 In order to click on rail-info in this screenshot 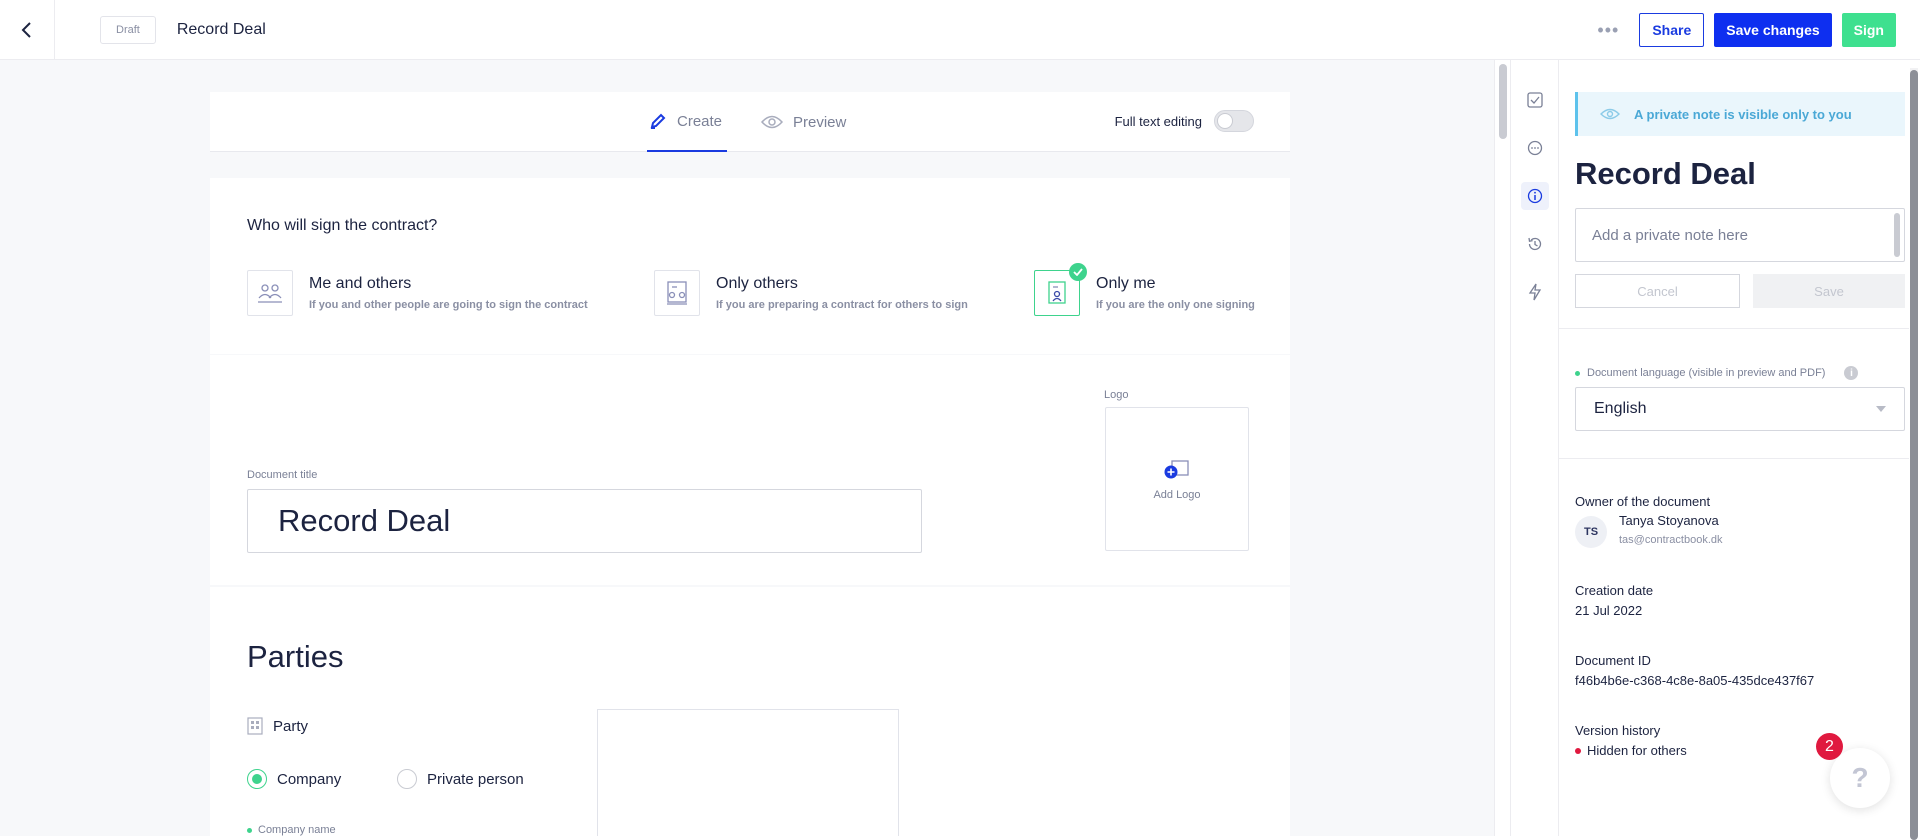, I will do `click(1535, 196)`.